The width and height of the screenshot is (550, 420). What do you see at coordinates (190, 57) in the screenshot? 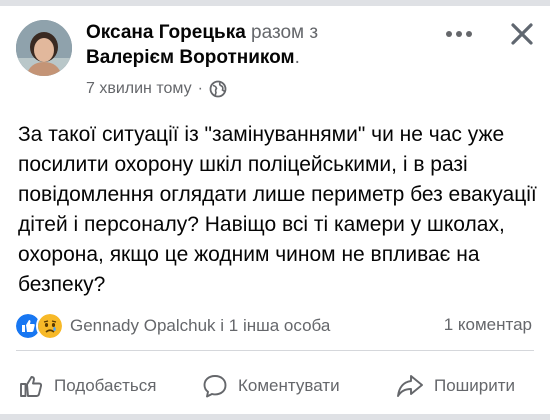
I see `tagged-name: Валерієм Воротником` at bounding box center [190, 57].